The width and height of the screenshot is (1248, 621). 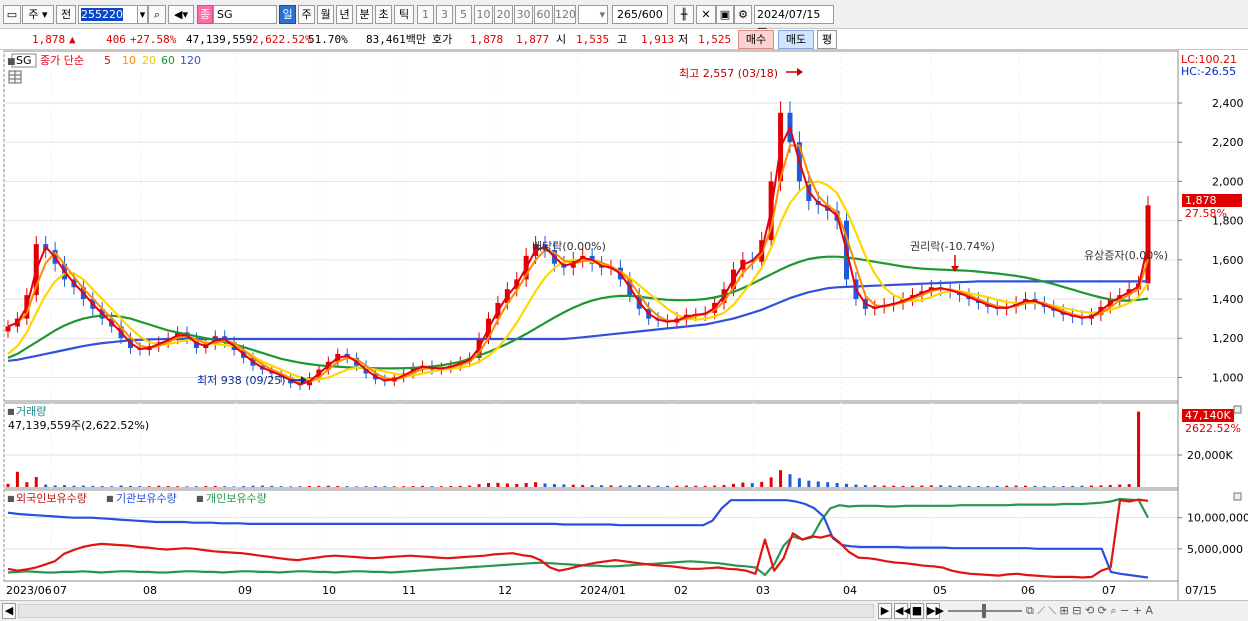 What do you see at coordinates (1228, 299) in the screenshot?
I see `price-y-tick-label: 1,400` at bounding box center [1228, 299].